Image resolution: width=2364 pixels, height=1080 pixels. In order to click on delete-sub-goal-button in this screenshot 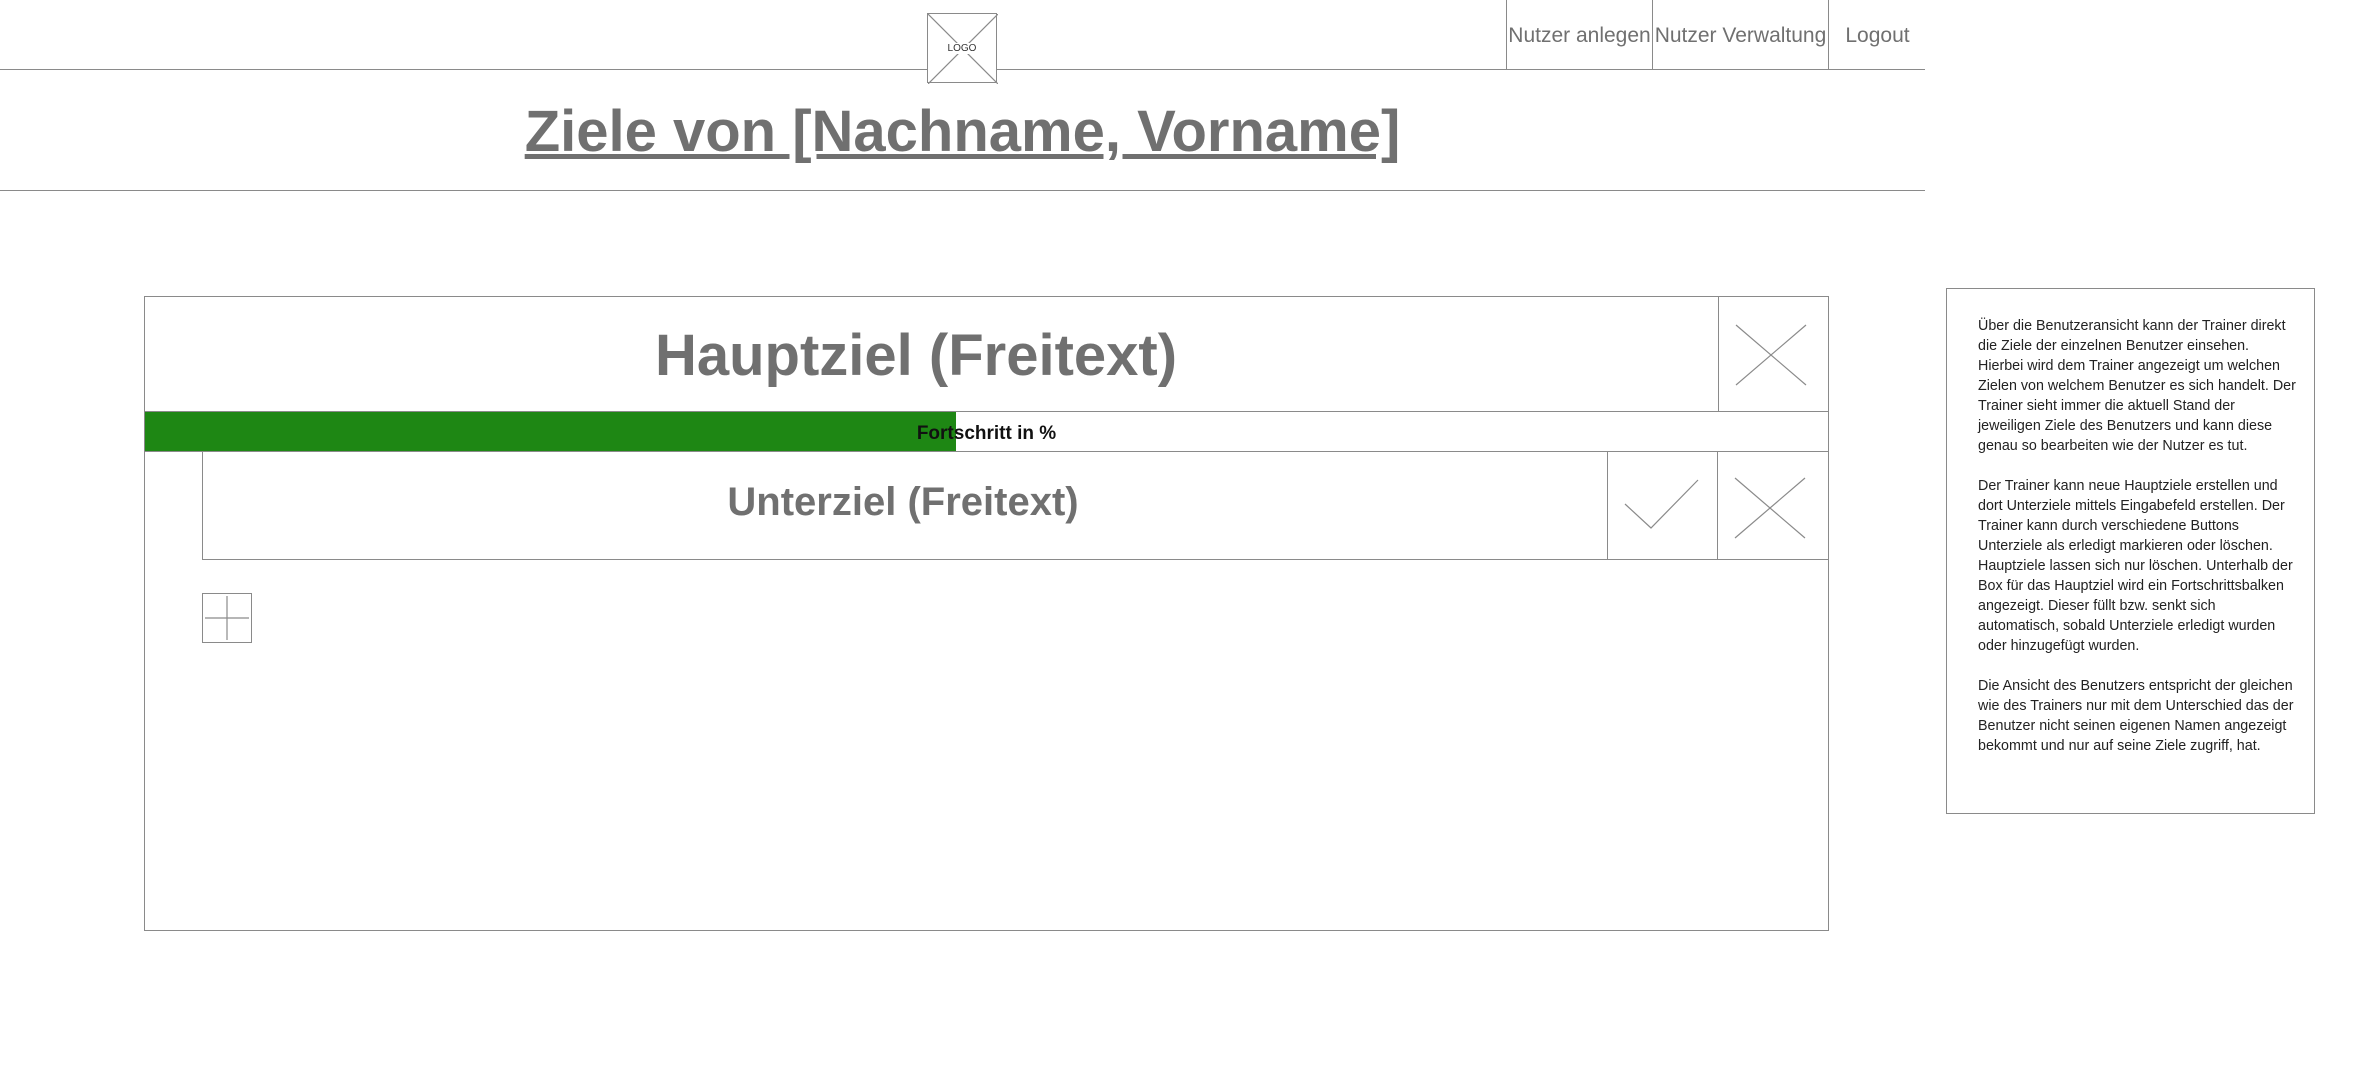, I will do `click(1772, 505)`.